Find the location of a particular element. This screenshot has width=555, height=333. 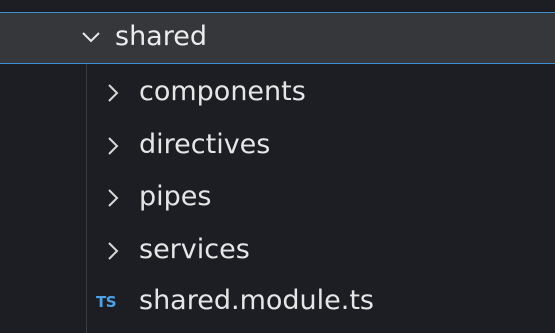

tree-item-label: directives is located at coordinates (205, 144).